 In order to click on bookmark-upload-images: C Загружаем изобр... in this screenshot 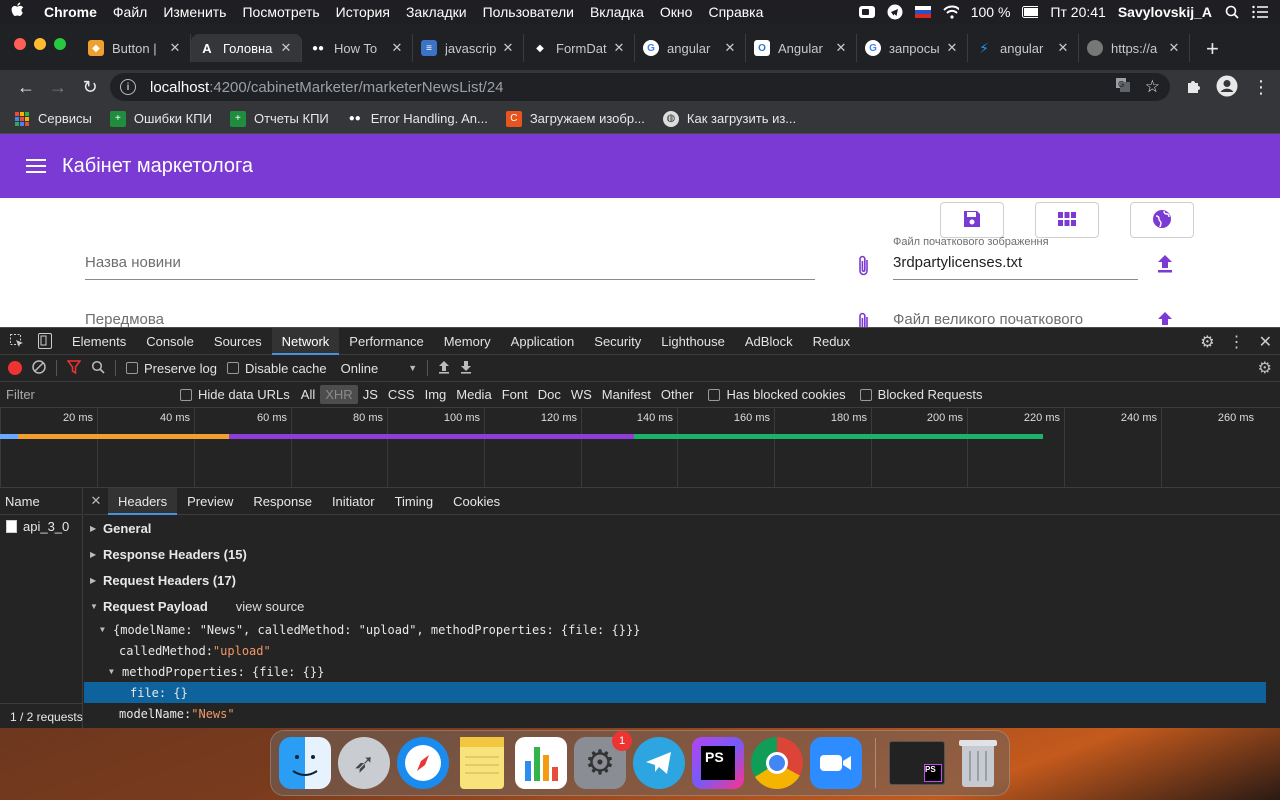, I will do `click(575, 118)`.